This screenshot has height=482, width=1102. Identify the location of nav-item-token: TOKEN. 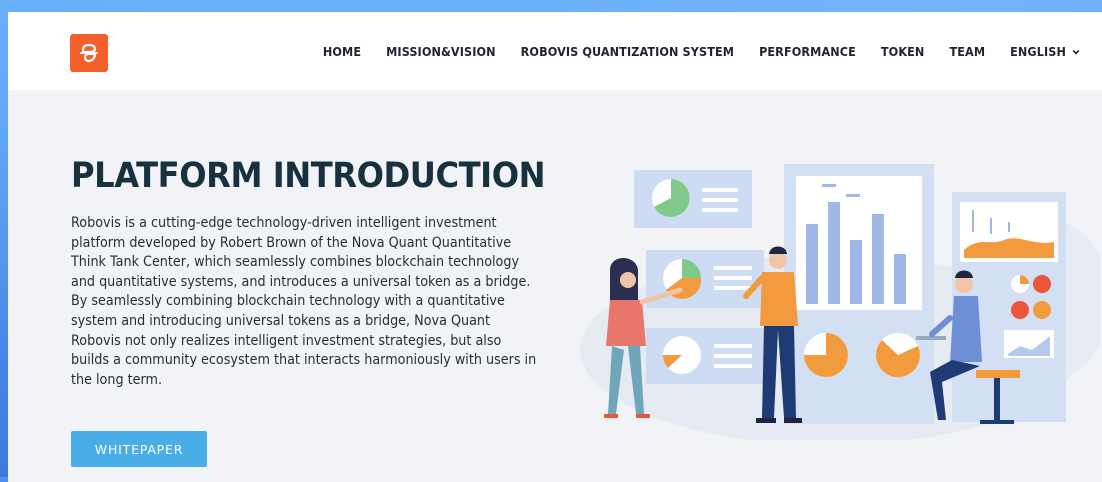
(903, 51).